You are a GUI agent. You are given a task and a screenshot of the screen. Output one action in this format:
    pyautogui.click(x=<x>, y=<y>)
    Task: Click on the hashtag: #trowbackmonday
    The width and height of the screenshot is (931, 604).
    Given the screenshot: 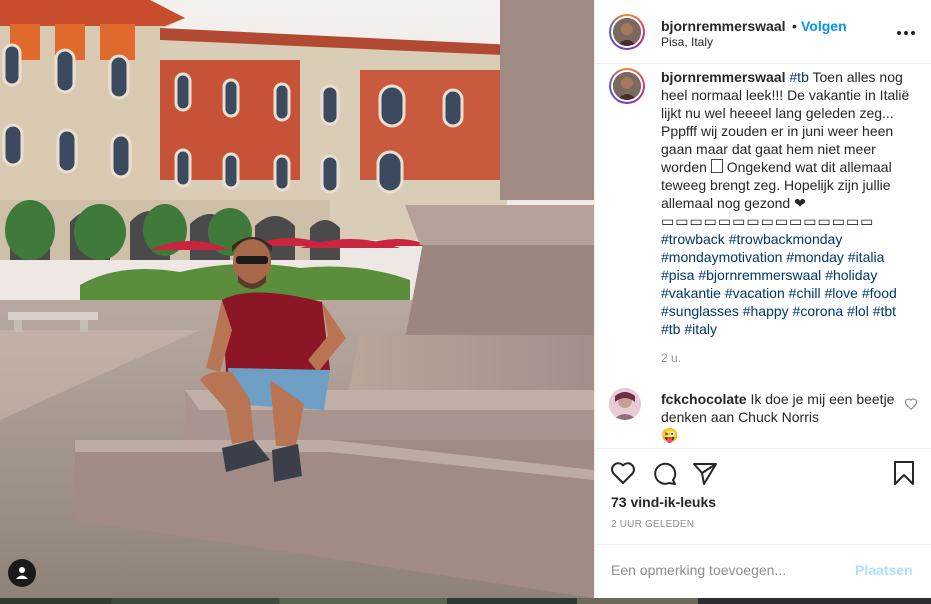 What is the action you would take?
    pyautogui.click(x=786, y=239)
    